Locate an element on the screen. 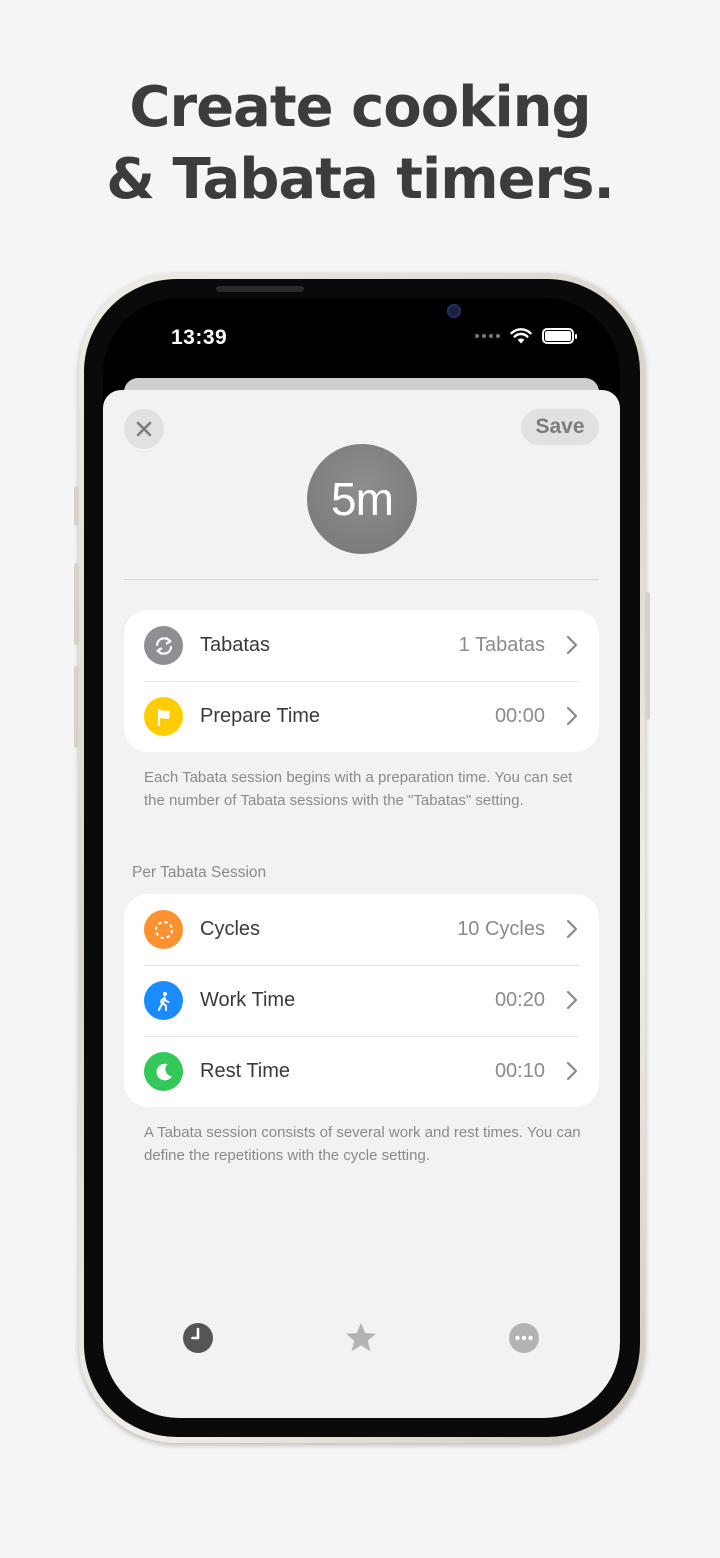 This screenshot has width=720, height=1558. repeat-icon is located at coordinates (163, 645).